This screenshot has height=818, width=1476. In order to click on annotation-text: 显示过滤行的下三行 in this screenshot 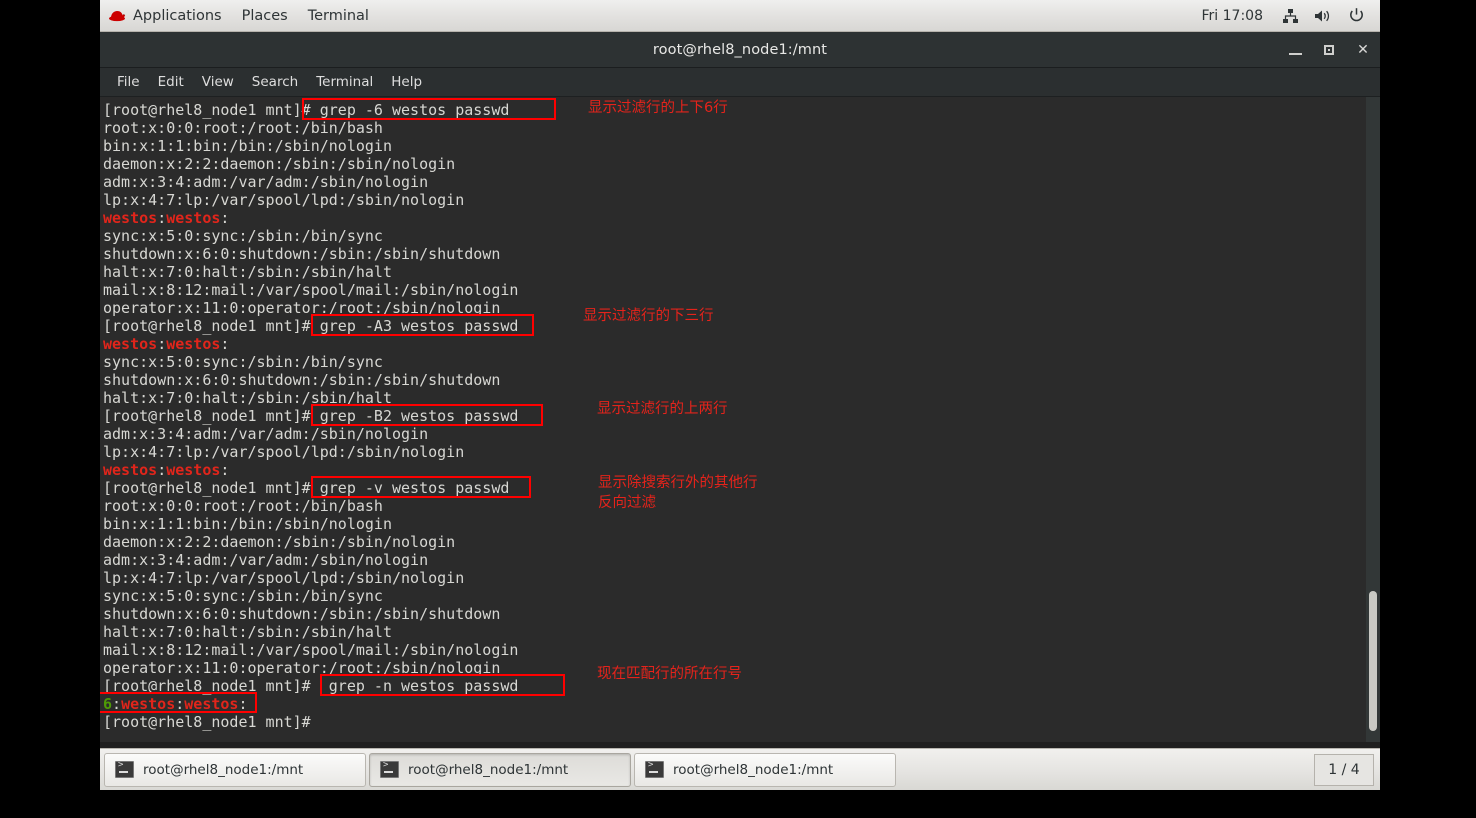, I will do `click(648, 316)`.